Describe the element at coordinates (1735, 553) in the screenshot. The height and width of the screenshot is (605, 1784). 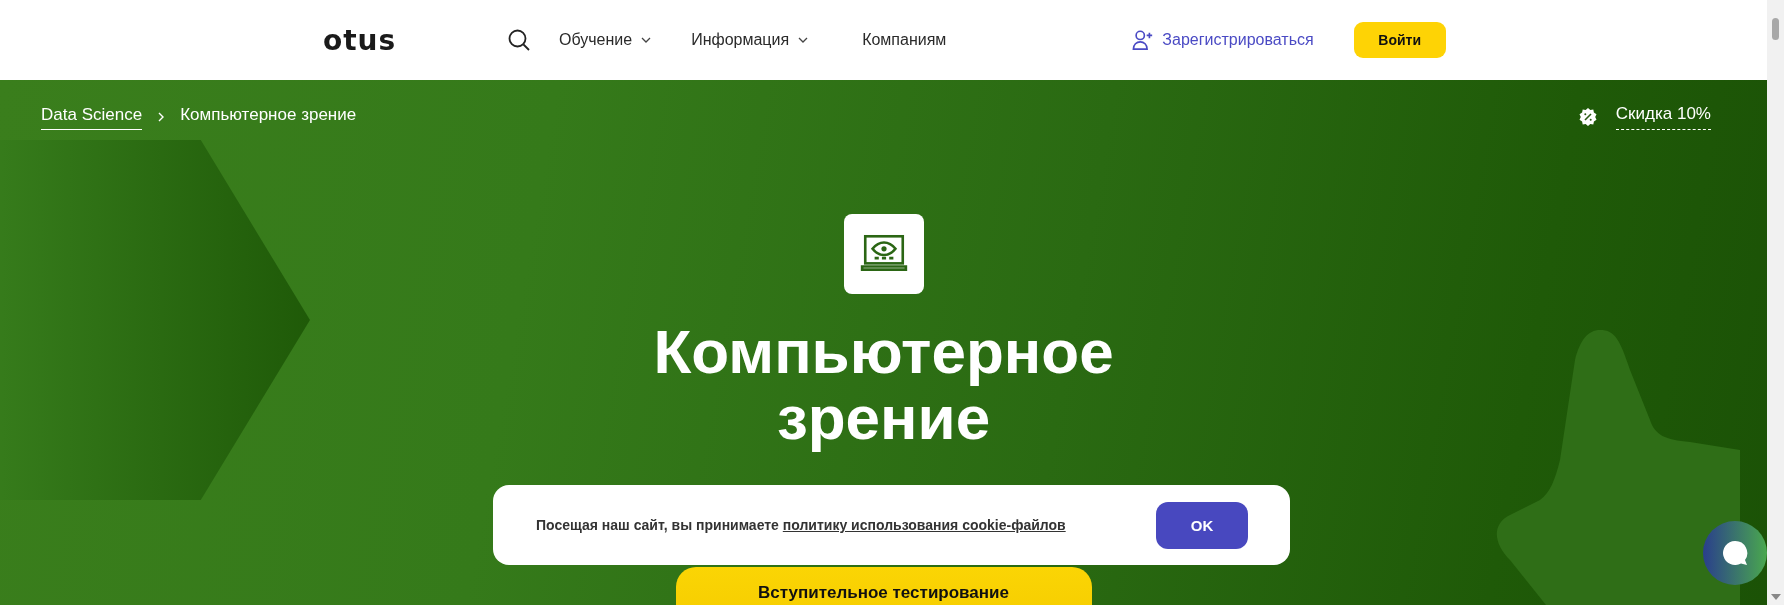
I see `chat-bubble-icon` at that location.